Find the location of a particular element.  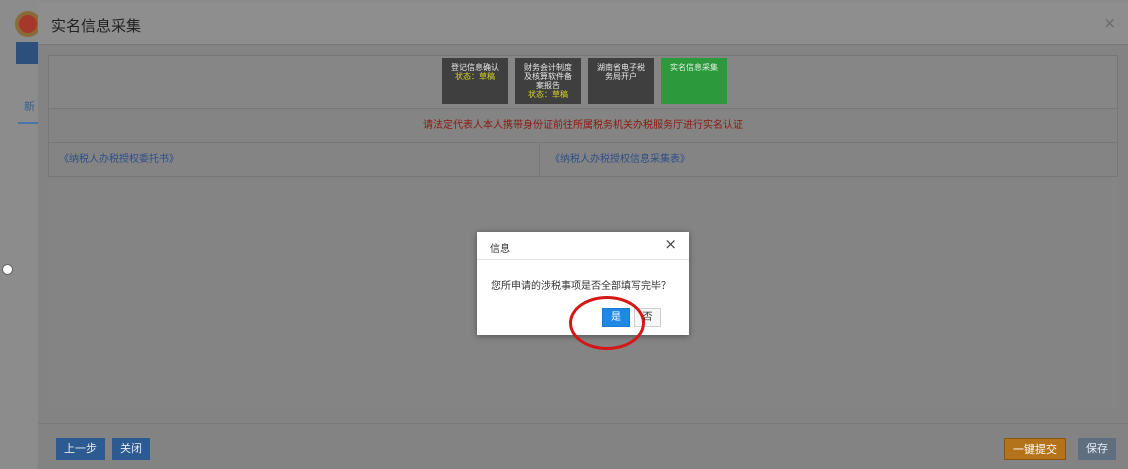

step-accounting-report: 财务会计制度 及核算软件备 案报告 状态：草稿 is located at coordinates (548, 81).